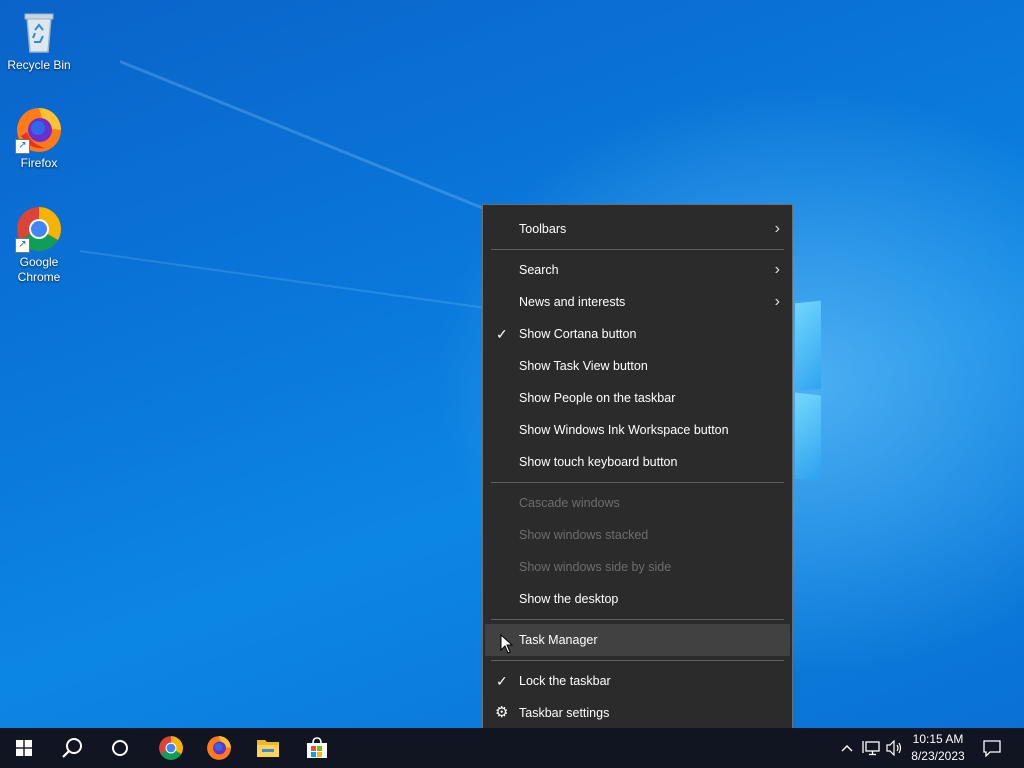  Describe the element at coordinates (502, 712) in the screenshot. I see `gear-icon: ⚙` at that location.